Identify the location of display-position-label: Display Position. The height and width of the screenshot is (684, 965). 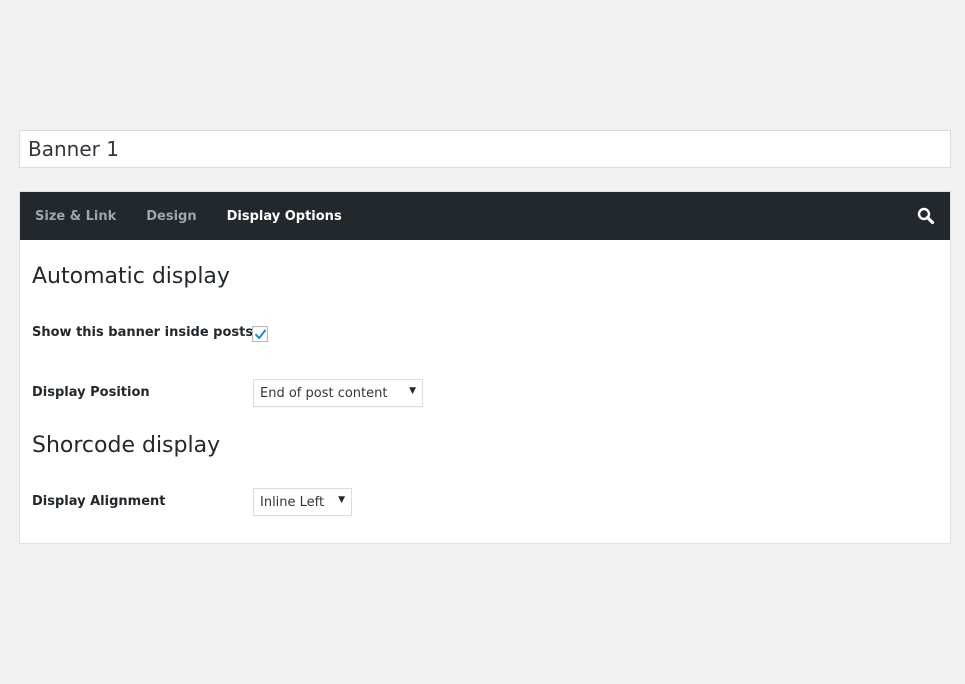
(91, 392).